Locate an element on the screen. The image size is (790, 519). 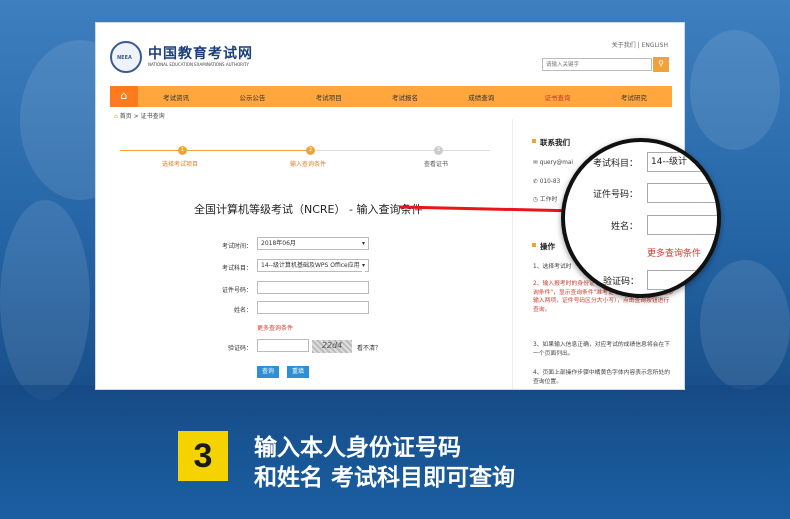
step-number-badge: 3 is located at coordinates (203, 456).